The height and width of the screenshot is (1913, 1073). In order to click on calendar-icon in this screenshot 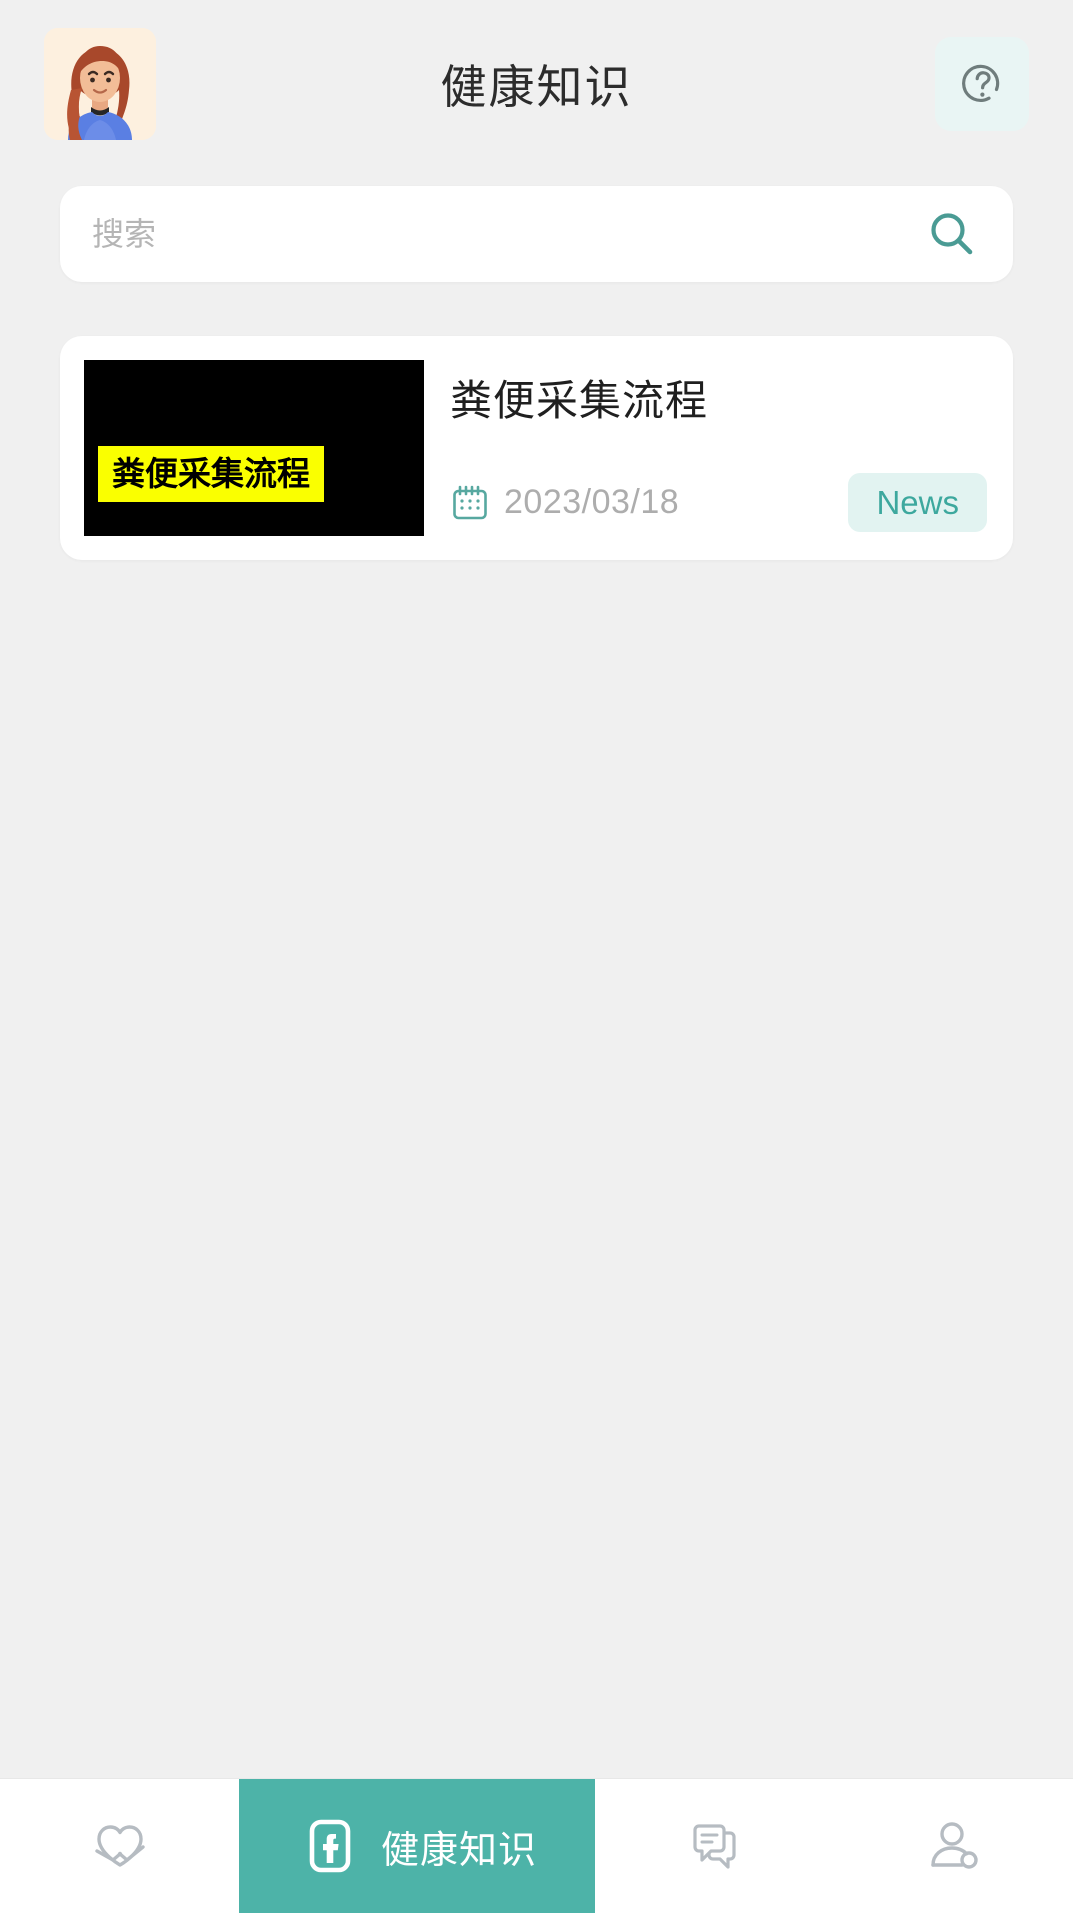, I will do `click(470, 503)`.